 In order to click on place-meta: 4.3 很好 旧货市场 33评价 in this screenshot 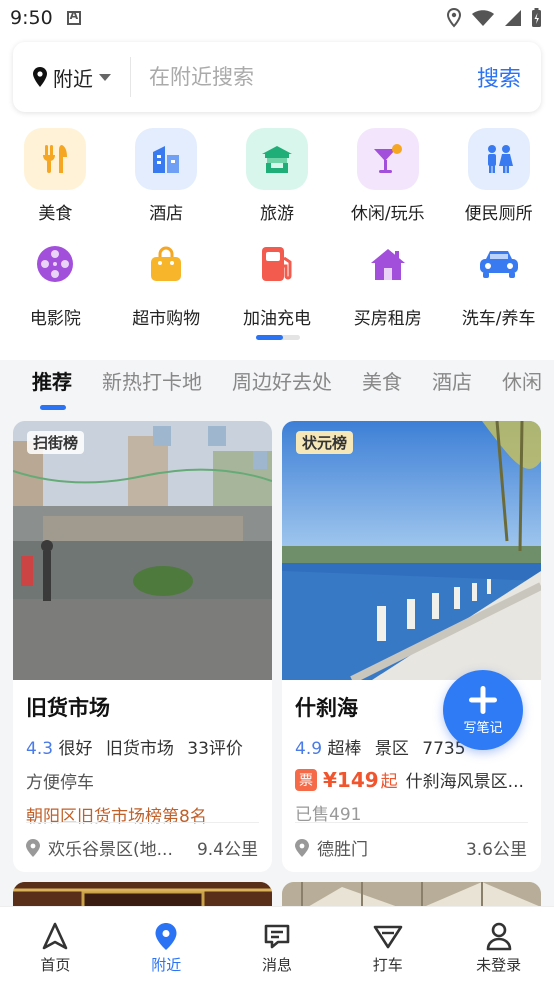, I will do `click(143, 746)`.